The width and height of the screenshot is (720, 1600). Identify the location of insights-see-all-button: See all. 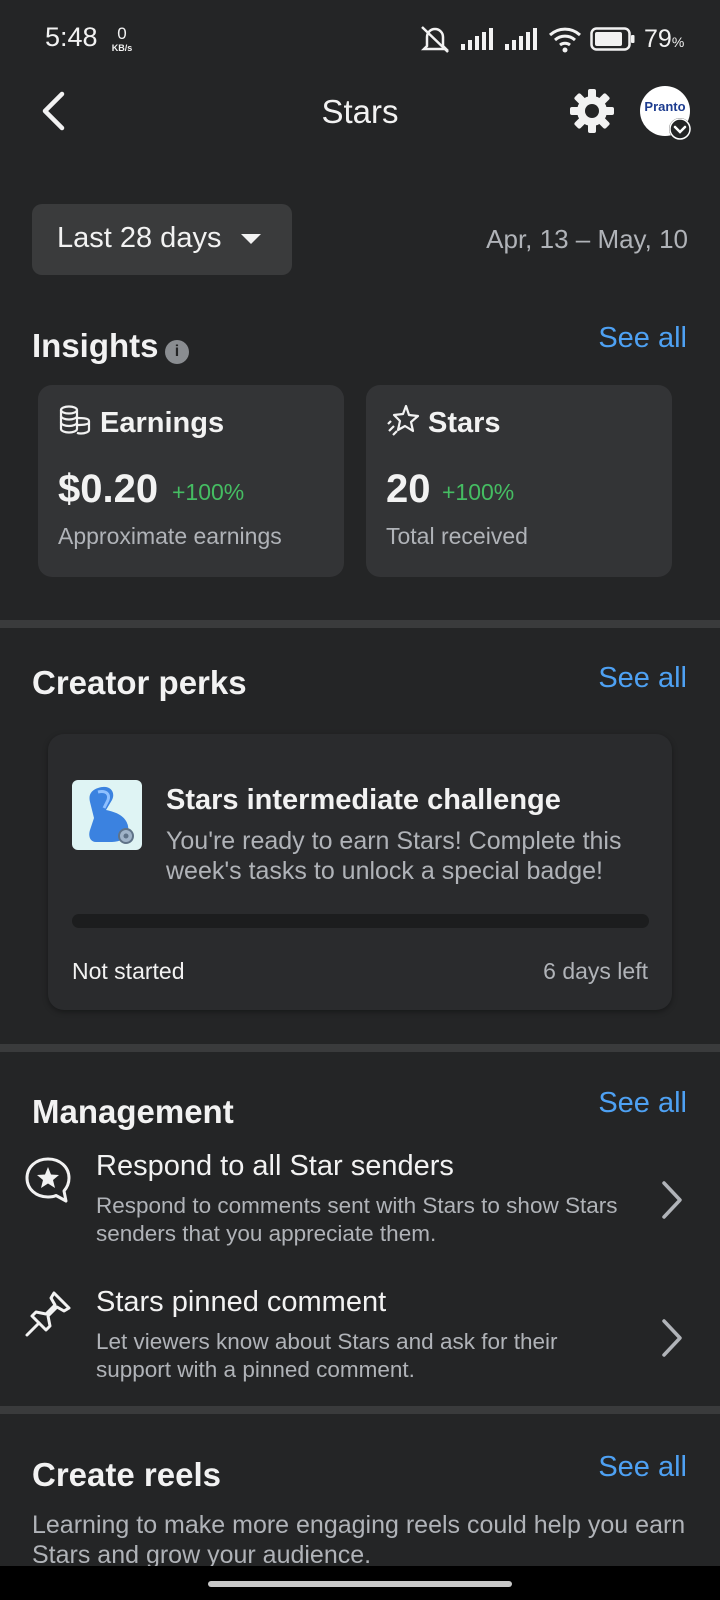
(642, 338).